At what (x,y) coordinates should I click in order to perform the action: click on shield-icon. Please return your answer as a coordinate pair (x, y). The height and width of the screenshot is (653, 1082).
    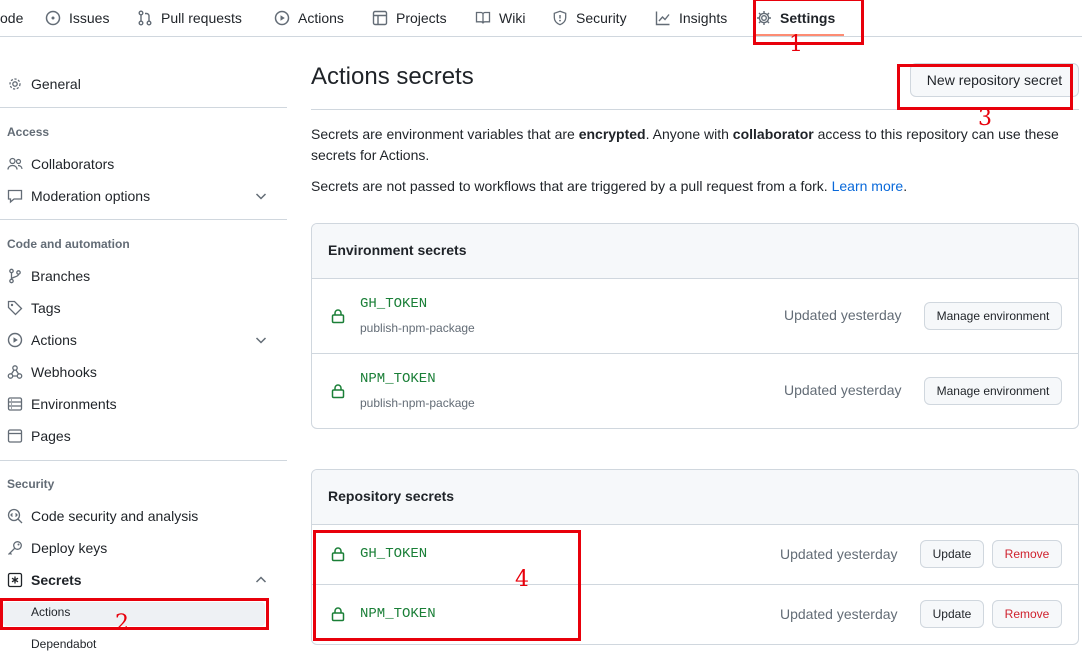
    Looking at the image, I should click on (560, 18).